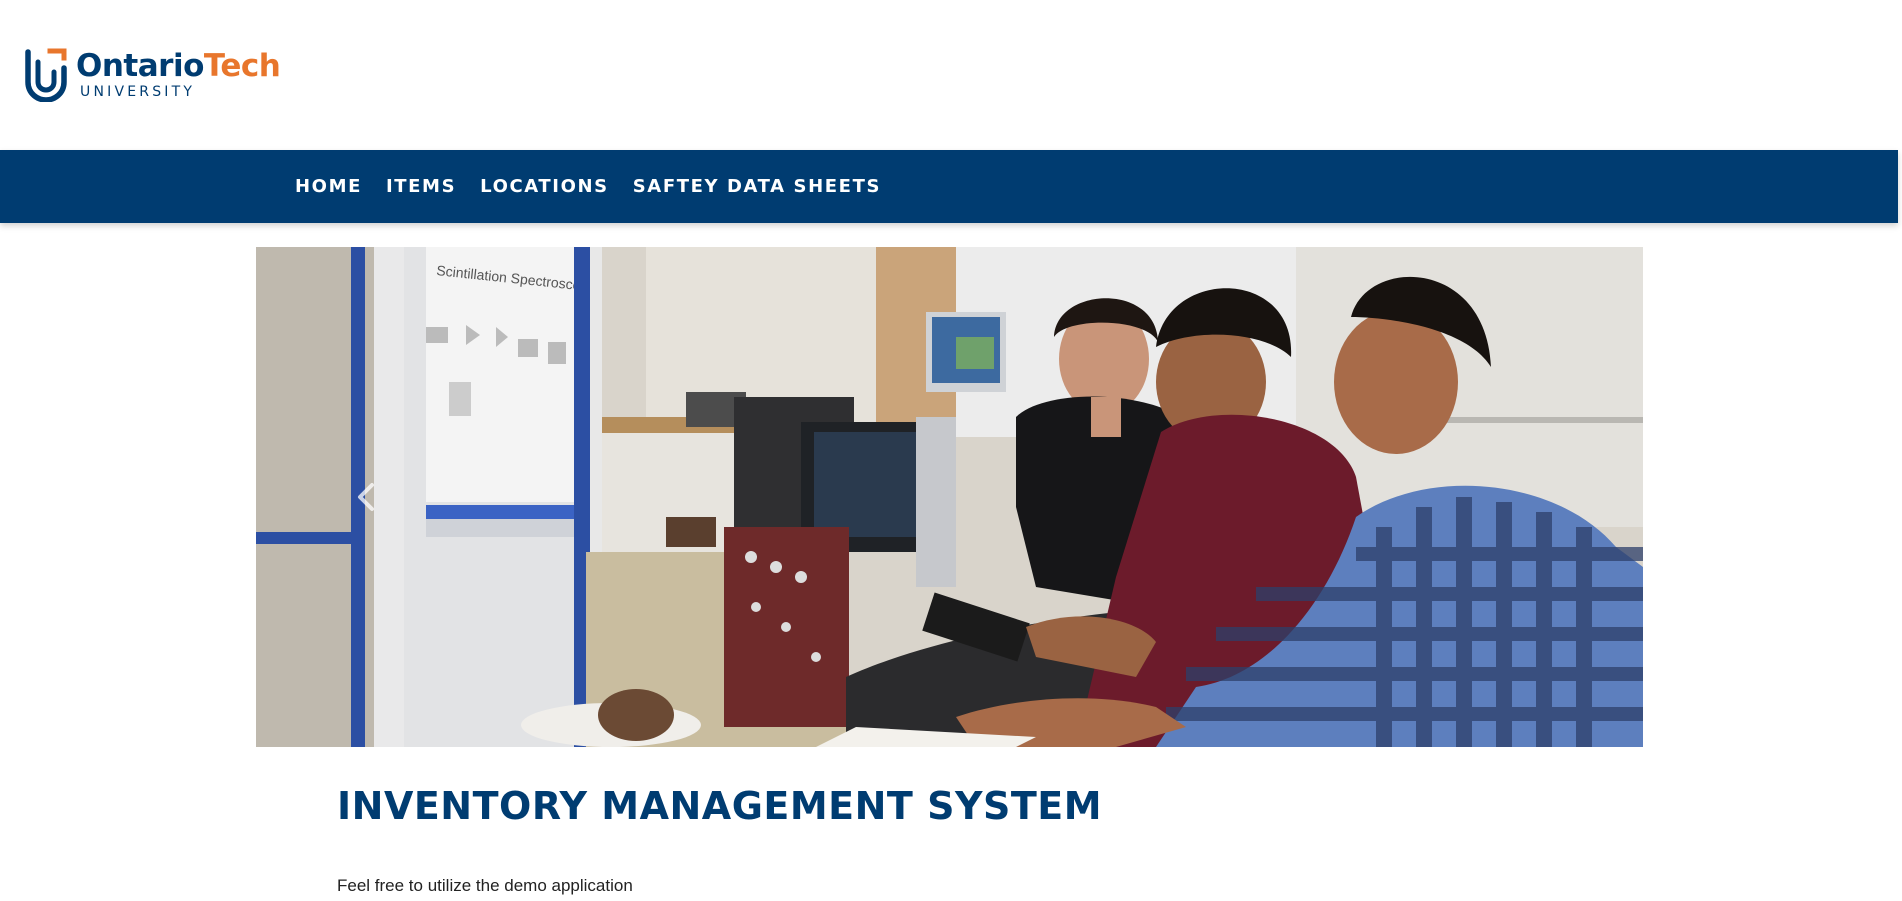  I want to click on ontario-tech-shield-icon, so click(46, 75).